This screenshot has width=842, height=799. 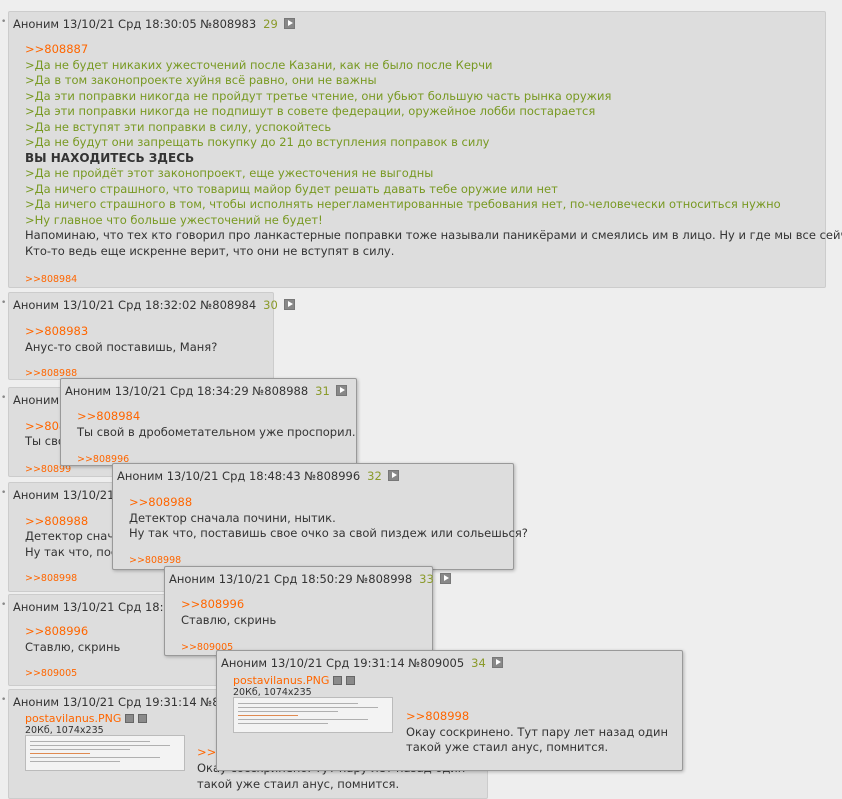 What do you see at coordinates (239, 476) in the screenshot?
I see `post-header-text: Аноним 13/10/21 Срд 18:48:43 №808996` at bounding box center [239, 476].